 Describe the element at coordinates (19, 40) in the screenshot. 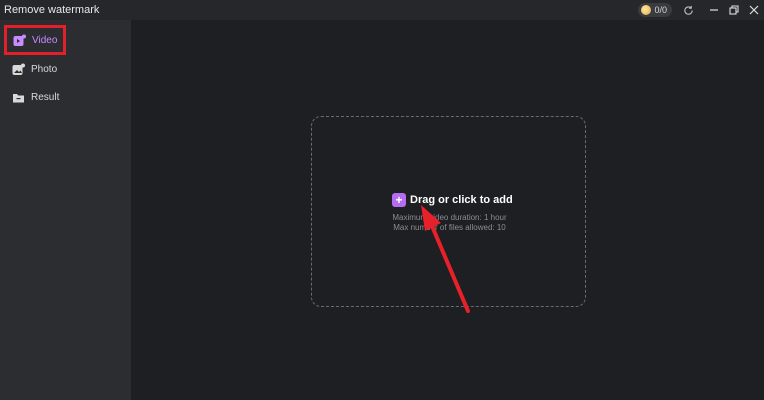

I see `video-add-icon` at that location.